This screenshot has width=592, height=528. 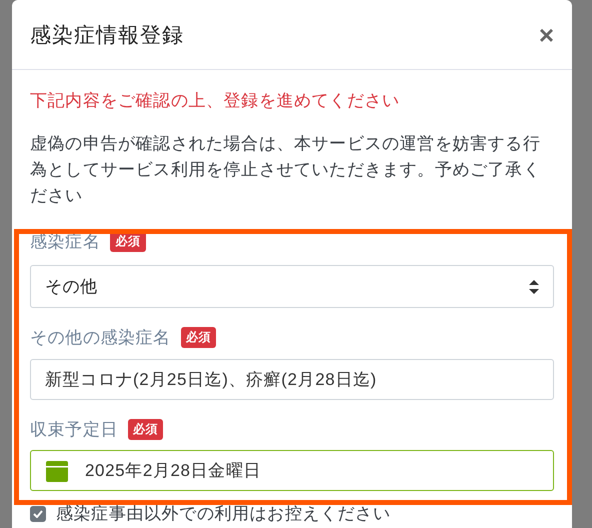 What do you see at coordinates (546, 35) in the screenshot?
I see `close-button: ×` at bounding box center [546, 35].